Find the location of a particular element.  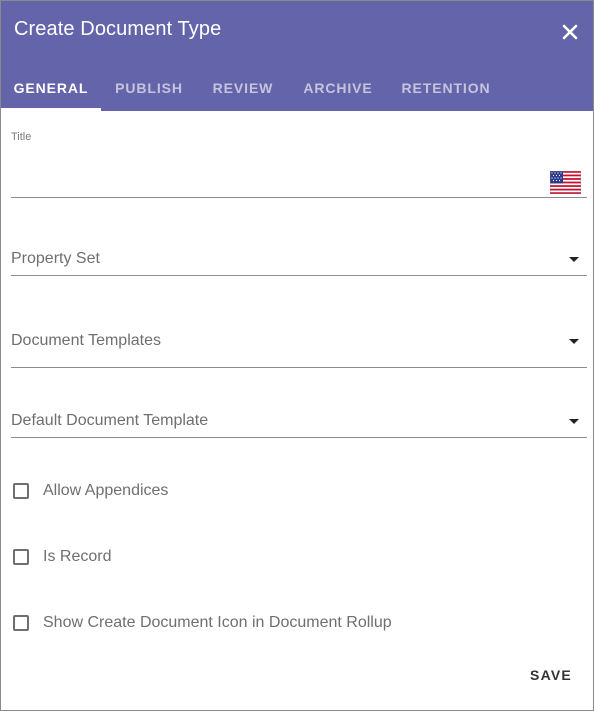

tab-general: GENERAL is located at coordinates (51, 88).